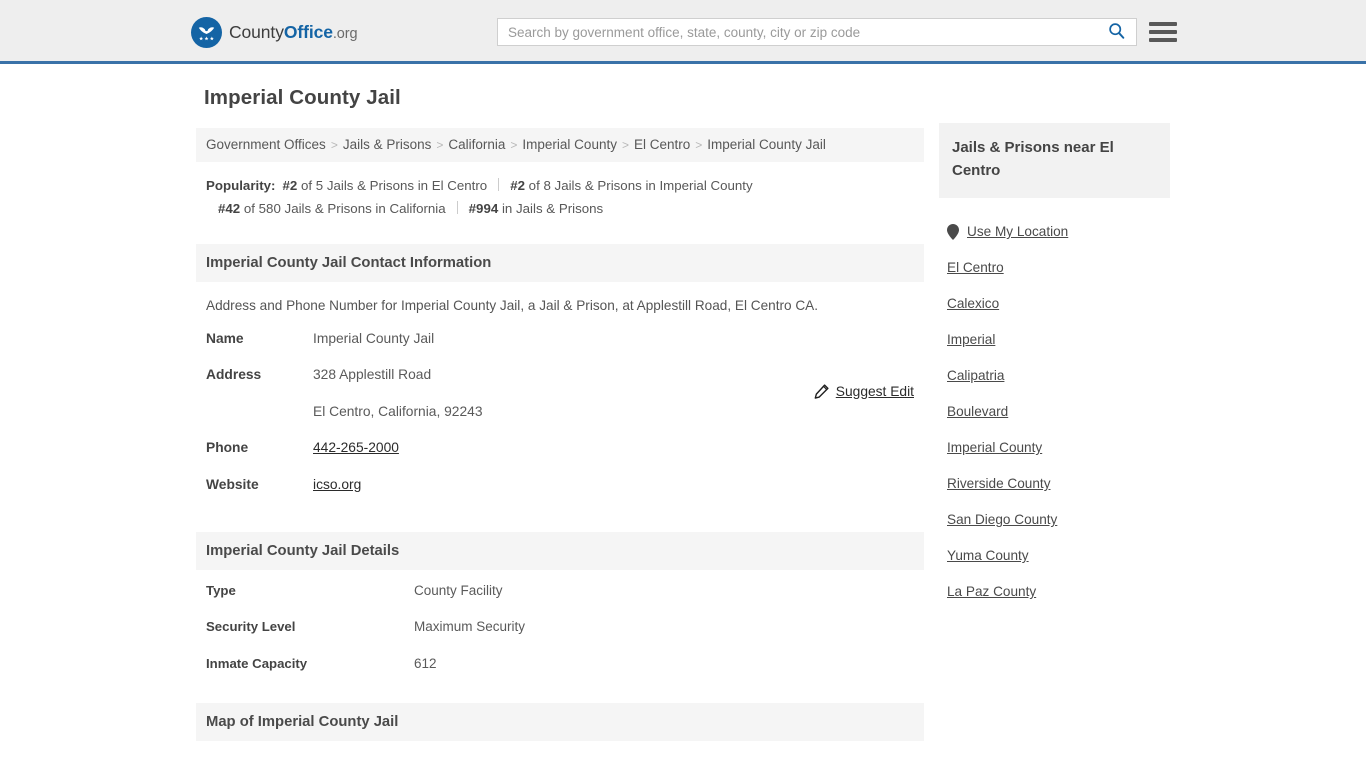 This screenshot has height=768, width=1366. I want to click on breadcrumb-item-imperial-county: Imperial County, so click(569, 144).